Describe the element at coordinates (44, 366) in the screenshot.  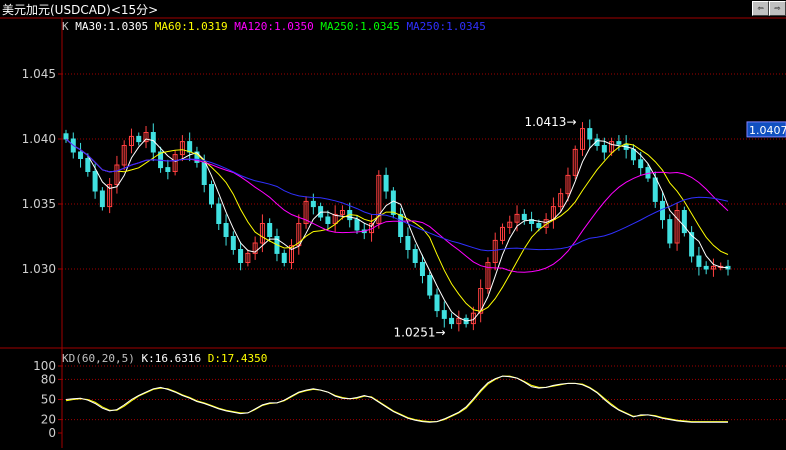
I see `kd-y-tick-label: 100` at that location.